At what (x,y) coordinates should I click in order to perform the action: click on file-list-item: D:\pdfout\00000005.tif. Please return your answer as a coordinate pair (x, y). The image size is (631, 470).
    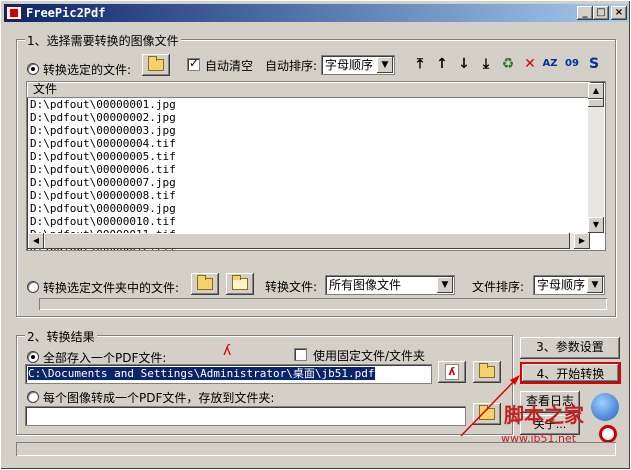
    Looking at the image, I should click on (317, 156).